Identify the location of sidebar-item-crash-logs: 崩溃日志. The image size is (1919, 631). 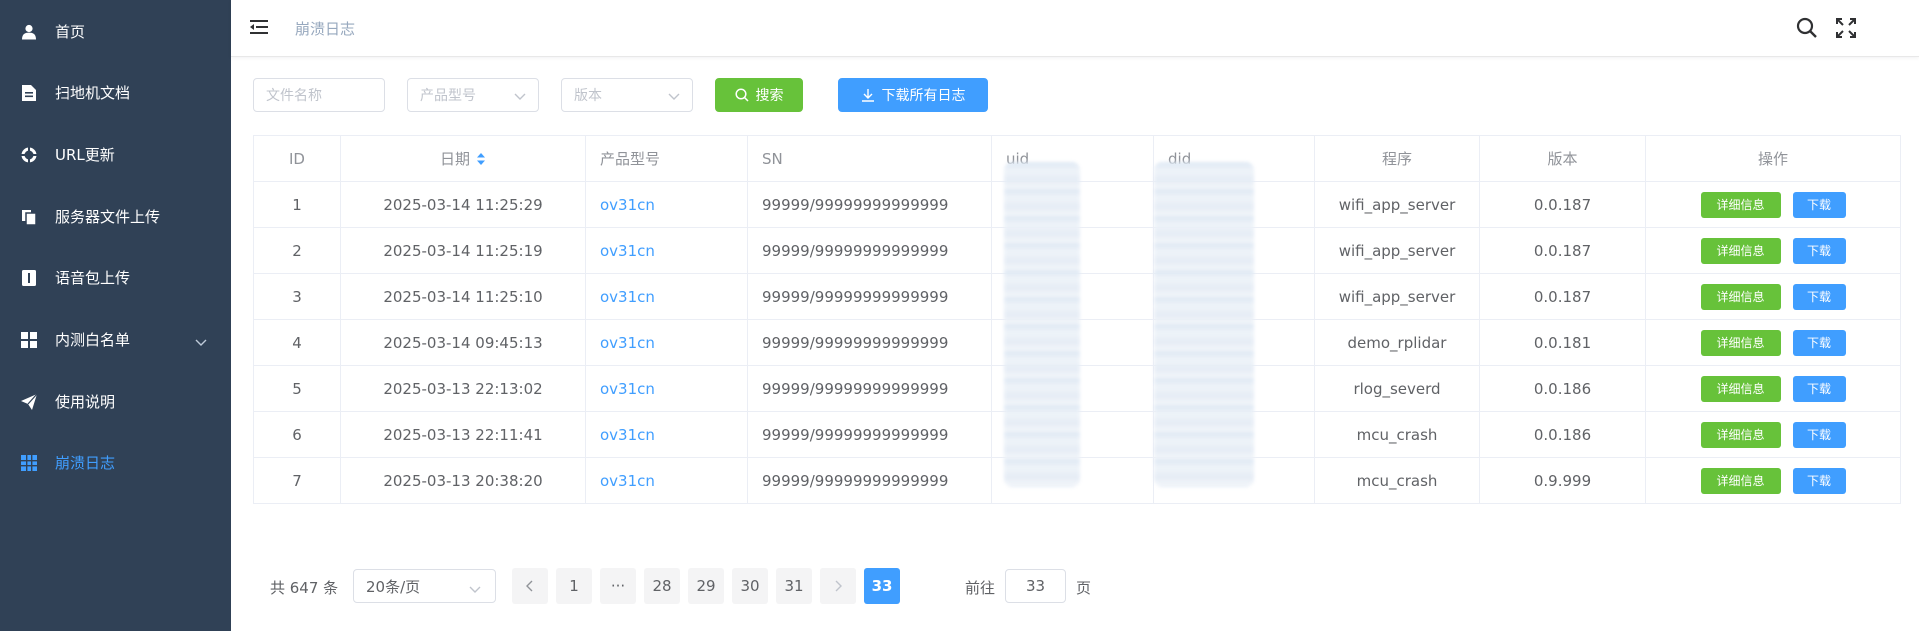
(115, 462).